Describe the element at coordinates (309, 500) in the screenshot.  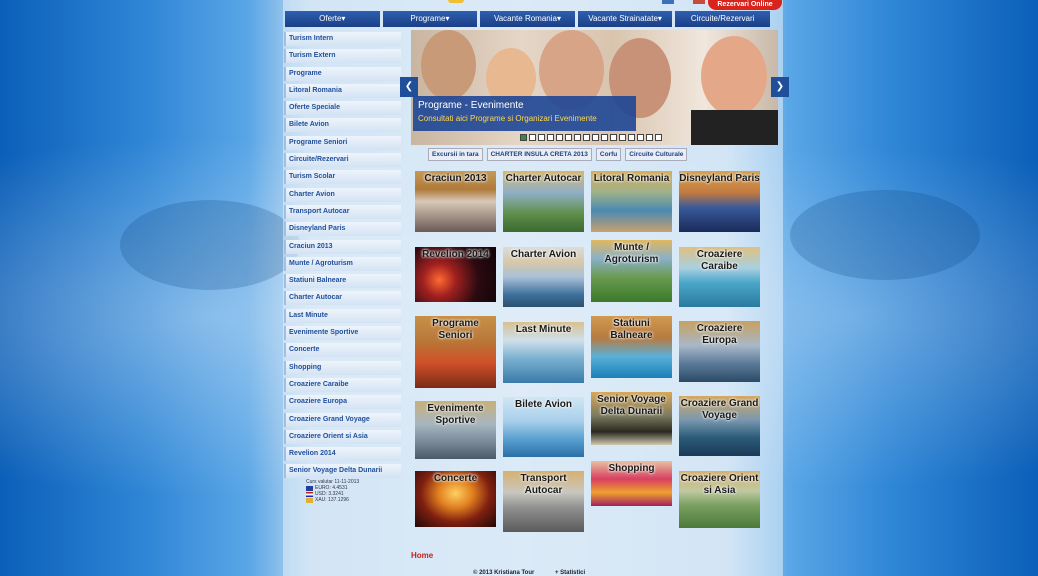
I see `gold-icon` at that location.